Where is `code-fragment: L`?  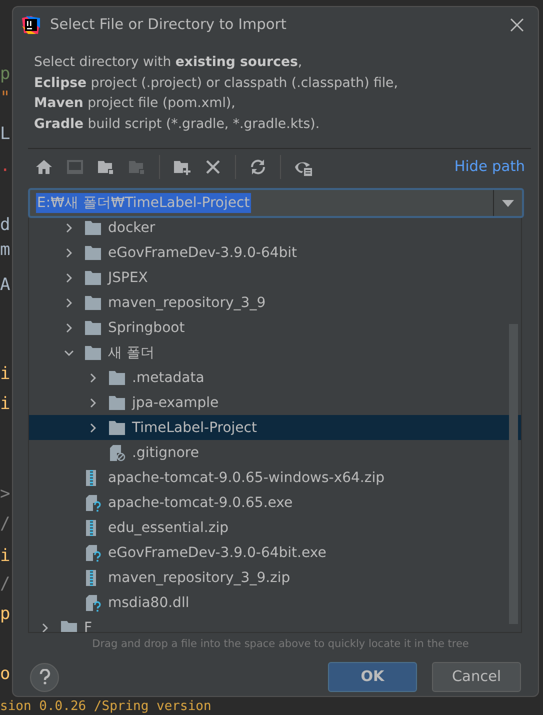 code-fragment: L is located at coordinates (5, 134).